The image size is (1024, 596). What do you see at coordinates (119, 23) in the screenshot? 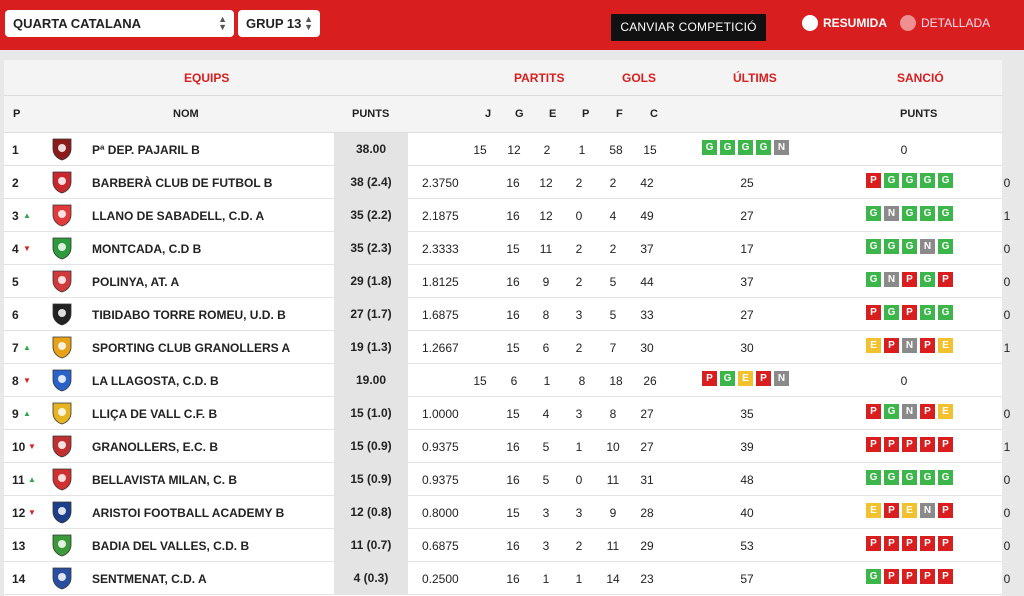
I see `competition-select: QUARTA CATALANA ▲ ▼` at bounding box center [119, 23].